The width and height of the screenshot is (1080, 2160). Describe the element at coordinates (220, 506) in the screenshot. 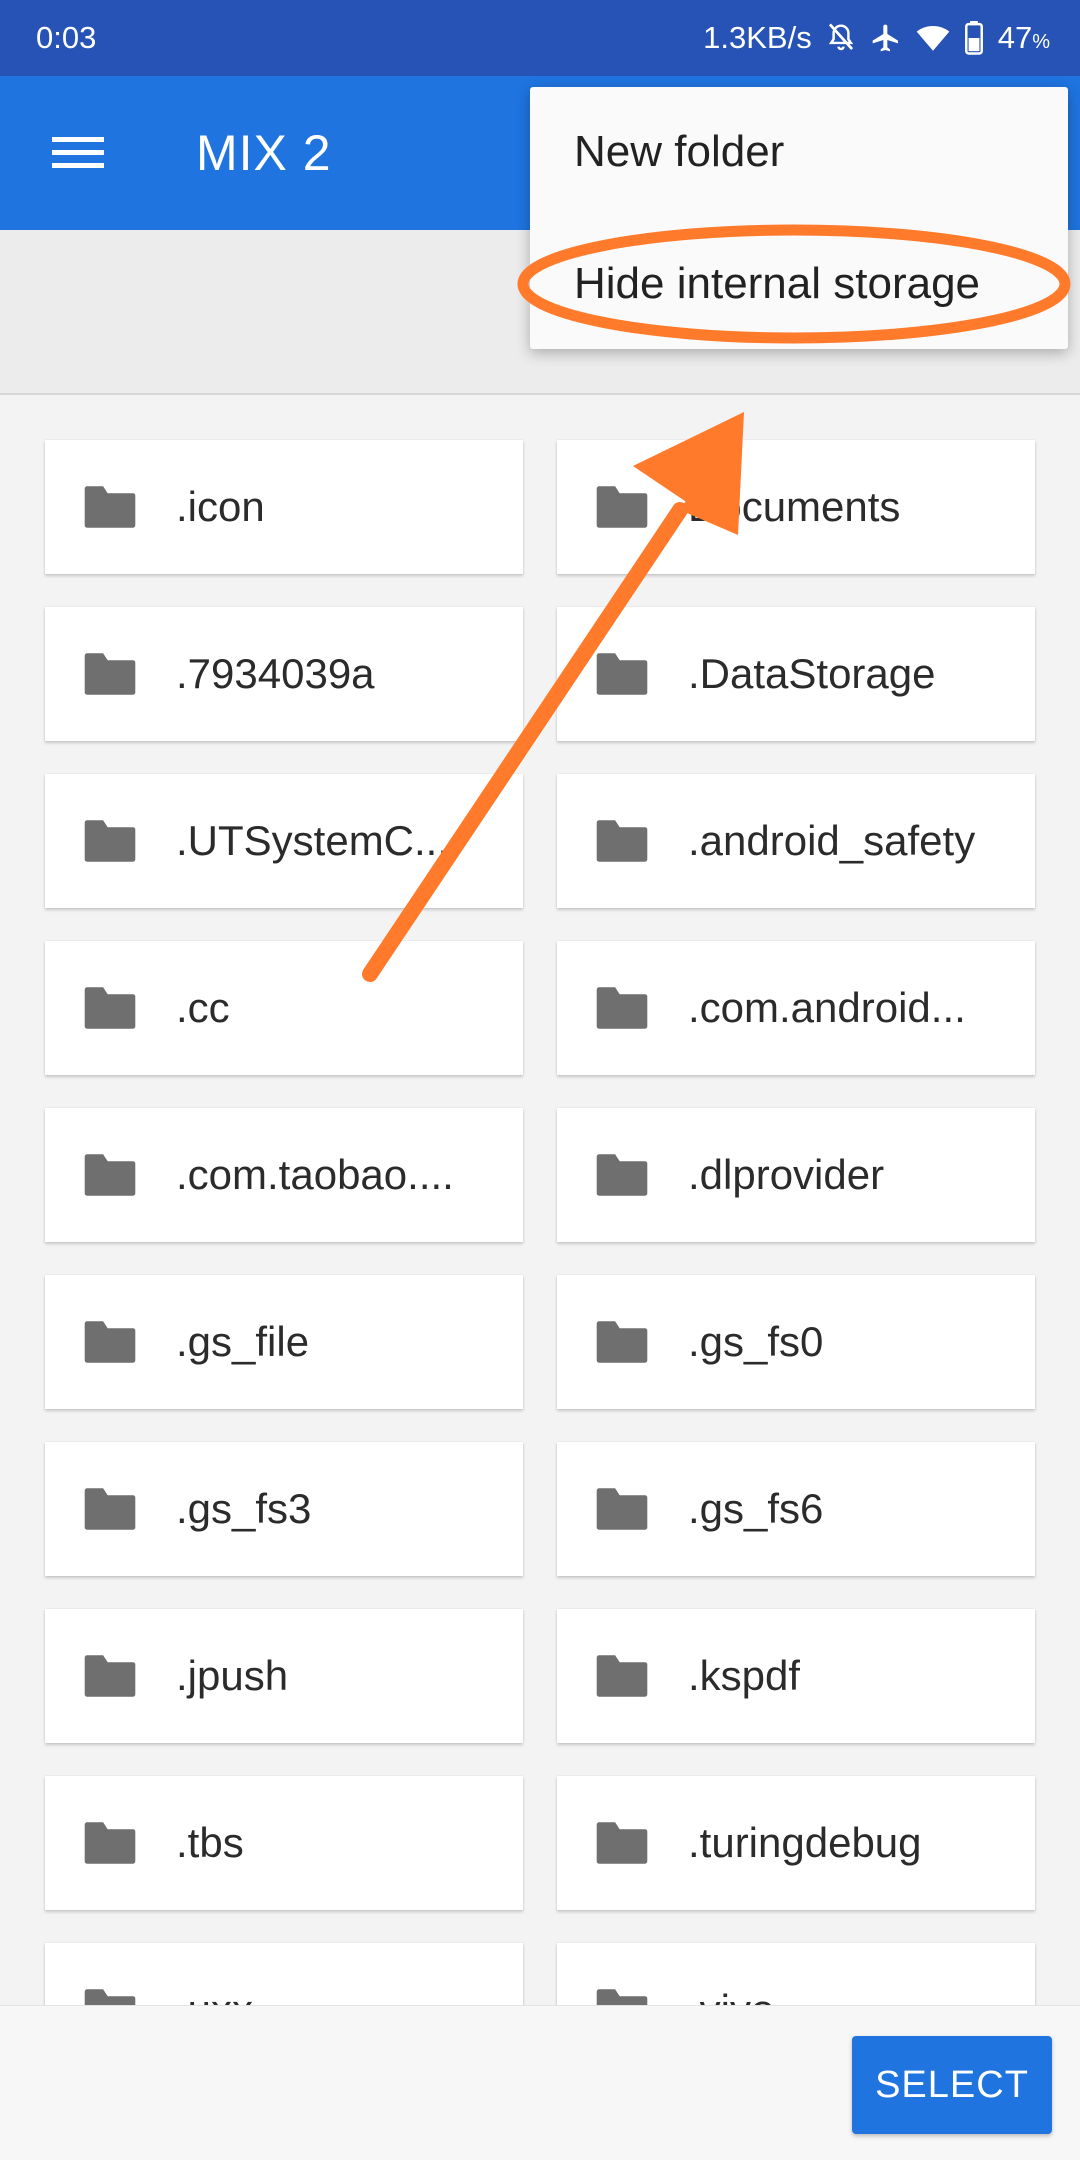

I see `folder-name: .icon` at that location.